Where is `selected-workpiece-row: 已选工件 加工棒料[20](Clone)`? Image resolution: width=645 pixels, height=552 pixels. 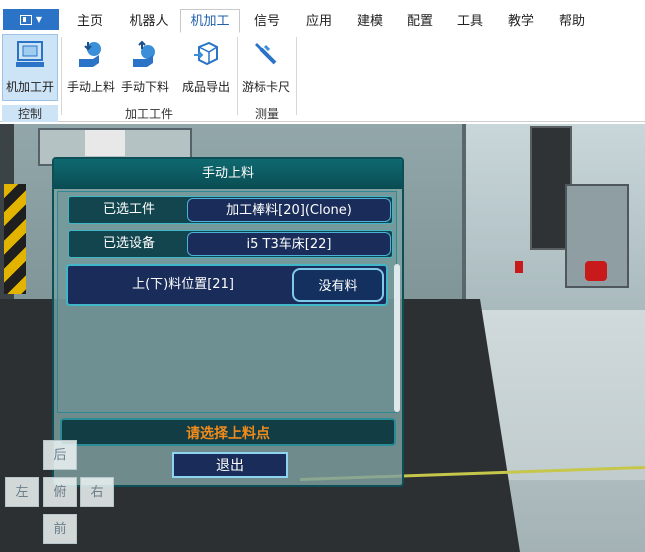
selected-workpiece-row: 已选工件 加工棒料[20](Clone) is located at coordinates (230, 210).